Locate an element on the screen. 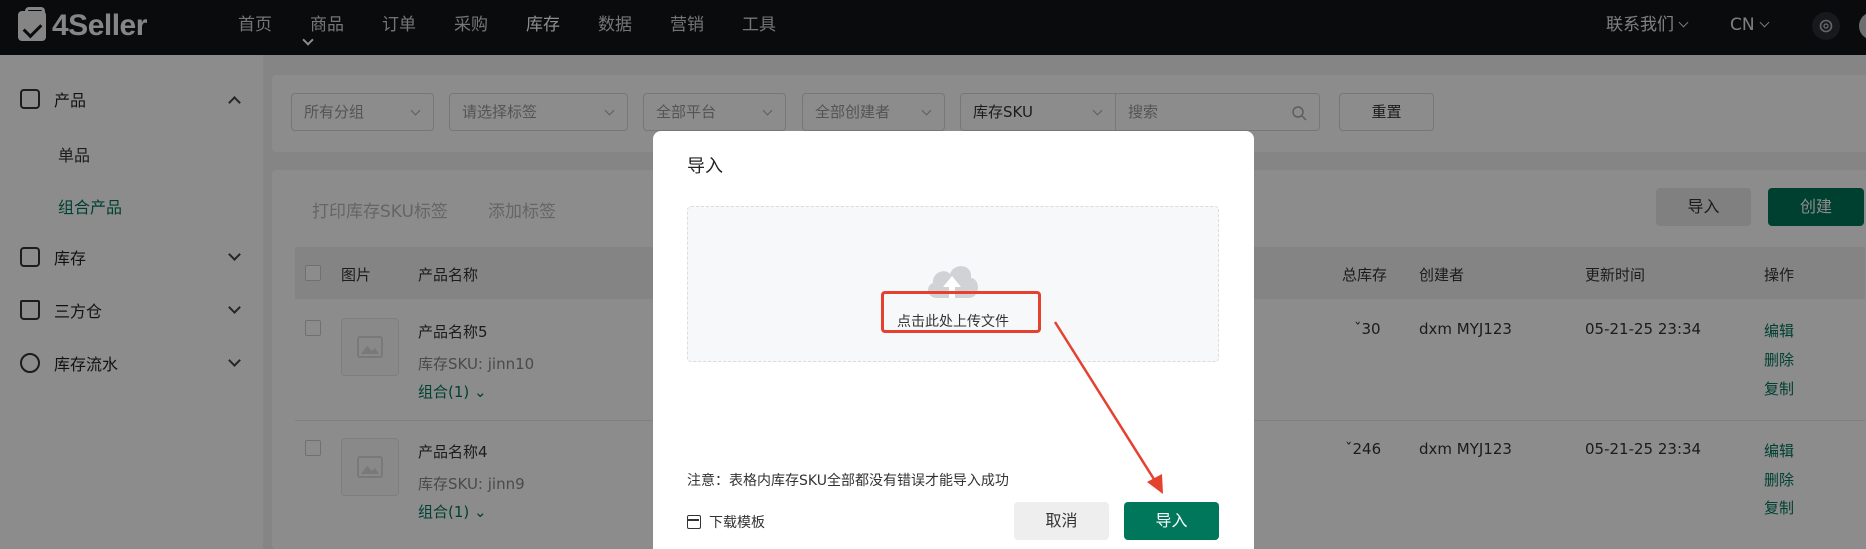 The width and height of the screenshot is (1866, 549). cancel-button: 取消 is located at coordinates (1061, 521).